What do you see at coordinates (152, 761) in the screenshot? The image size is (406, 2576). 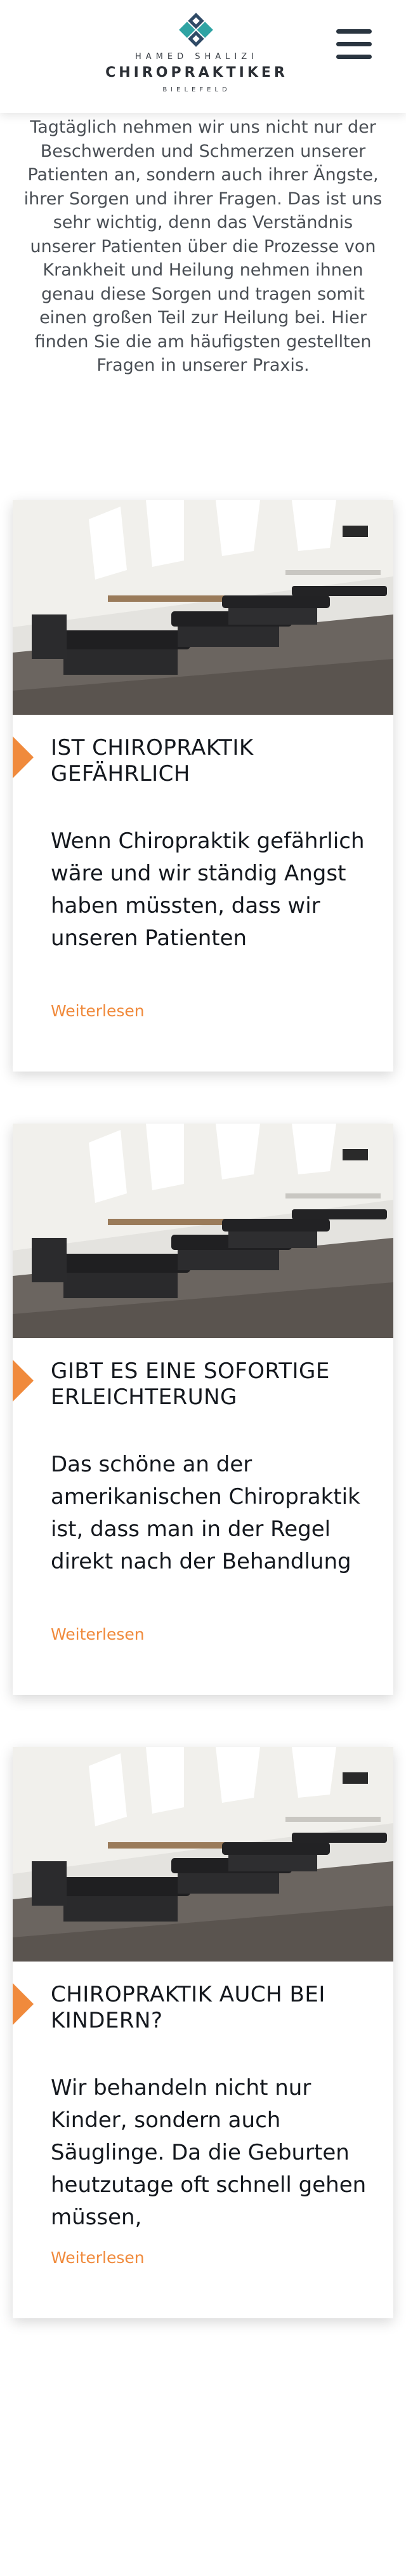 I see `card-title: Ist Chiropraktik gefährlich` at bounding box center [152, 761].